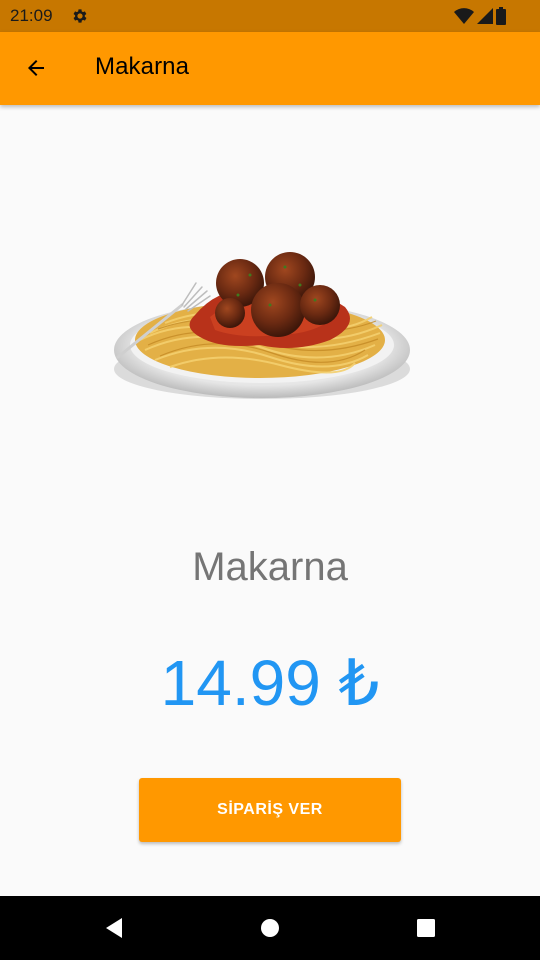 The image size is (540, 960). Describe the element at coordinates (464, 16) in the screenshot. I see `wifi-icon` at that location.